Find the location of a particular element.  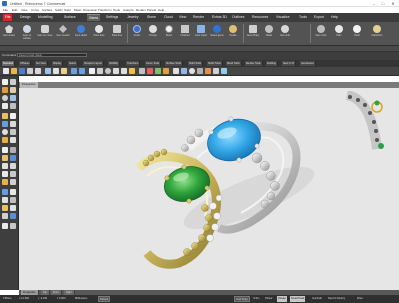

ribbon-button-gem-insert: Gem insert is located at coordinates (9, 34).